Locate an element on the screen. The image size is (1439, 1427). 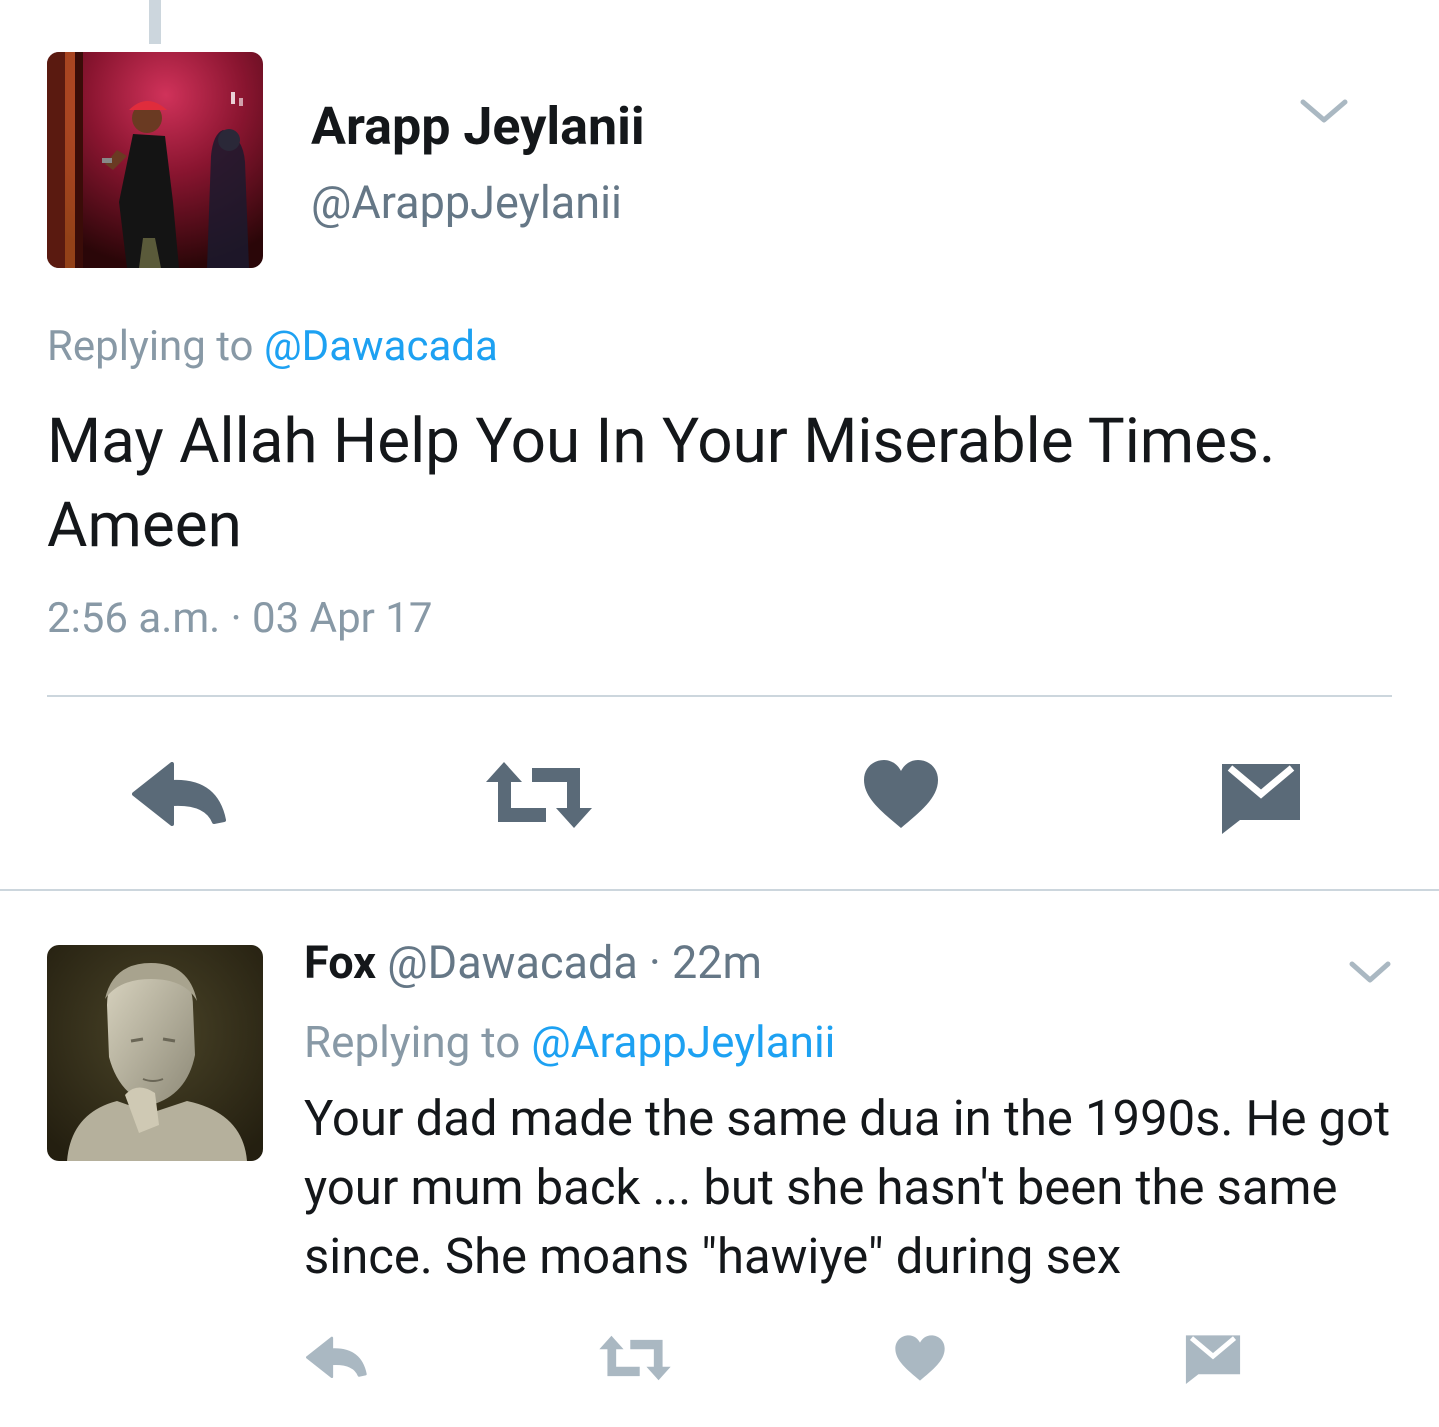
tweet-time-ago: · 22m is located at coordinates (700, 962).